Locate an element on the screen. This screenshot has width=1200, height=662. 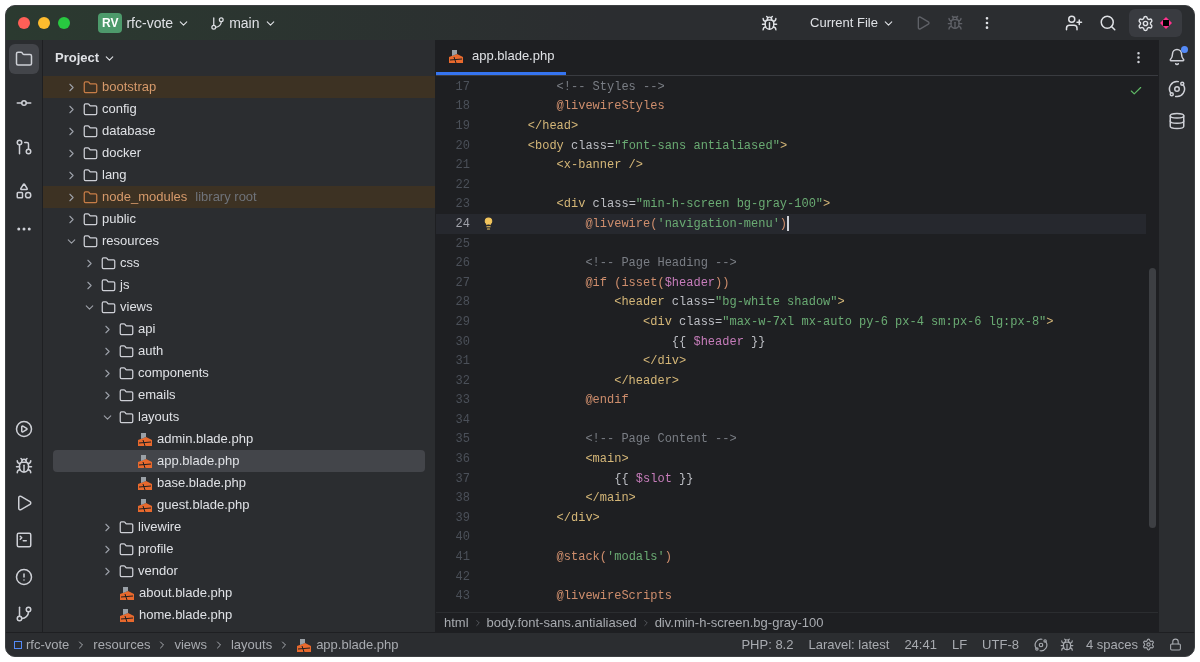
editor-breadcrumb: html is located at coordinates (456, 622).